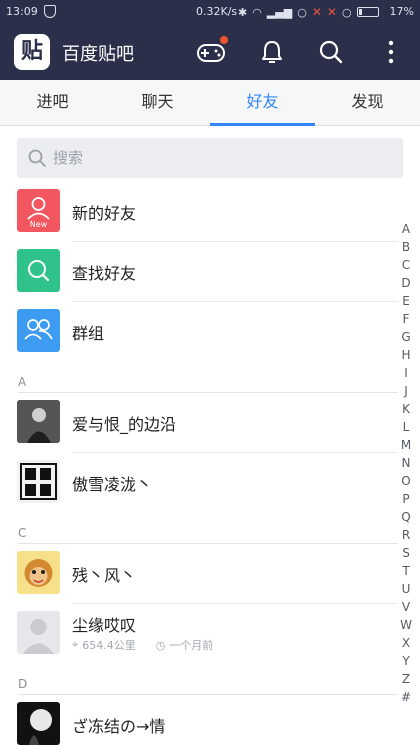 The image size is (420, 747). What do you see at coordinates (199, 721) in the screenshot?
I see `contact-row: ざ冻结の→情` at bounding box center [199, 721].